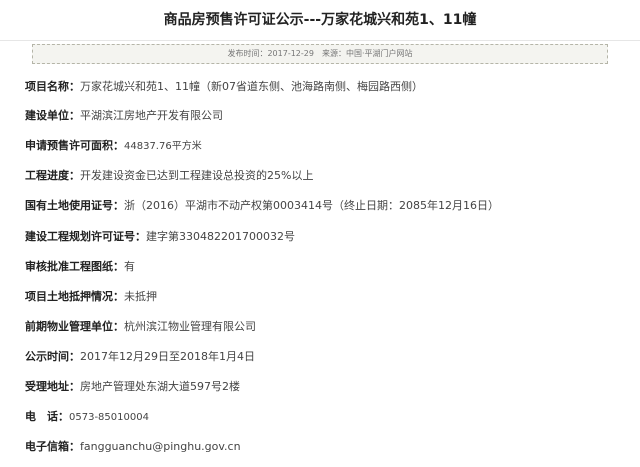 The height and width of the screenshot is (467, 640). I want to click on field-value: 杭州滨江物业管理有限公司, so click(190, 326).